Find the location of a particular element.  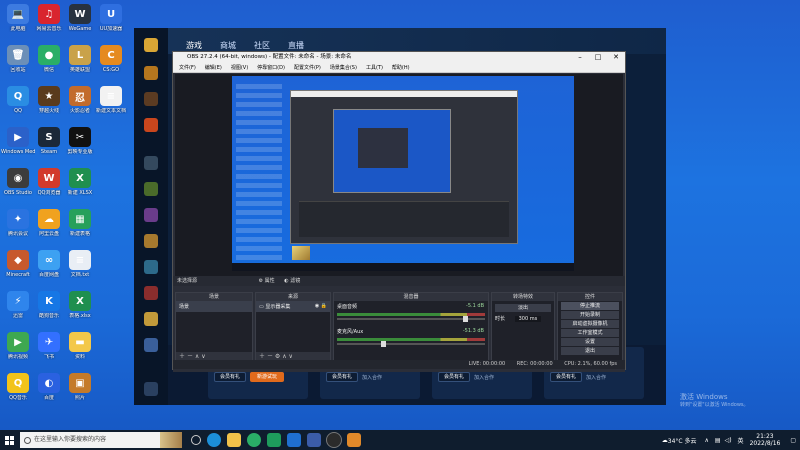

edge-icon is located at coordinates (214, 440).